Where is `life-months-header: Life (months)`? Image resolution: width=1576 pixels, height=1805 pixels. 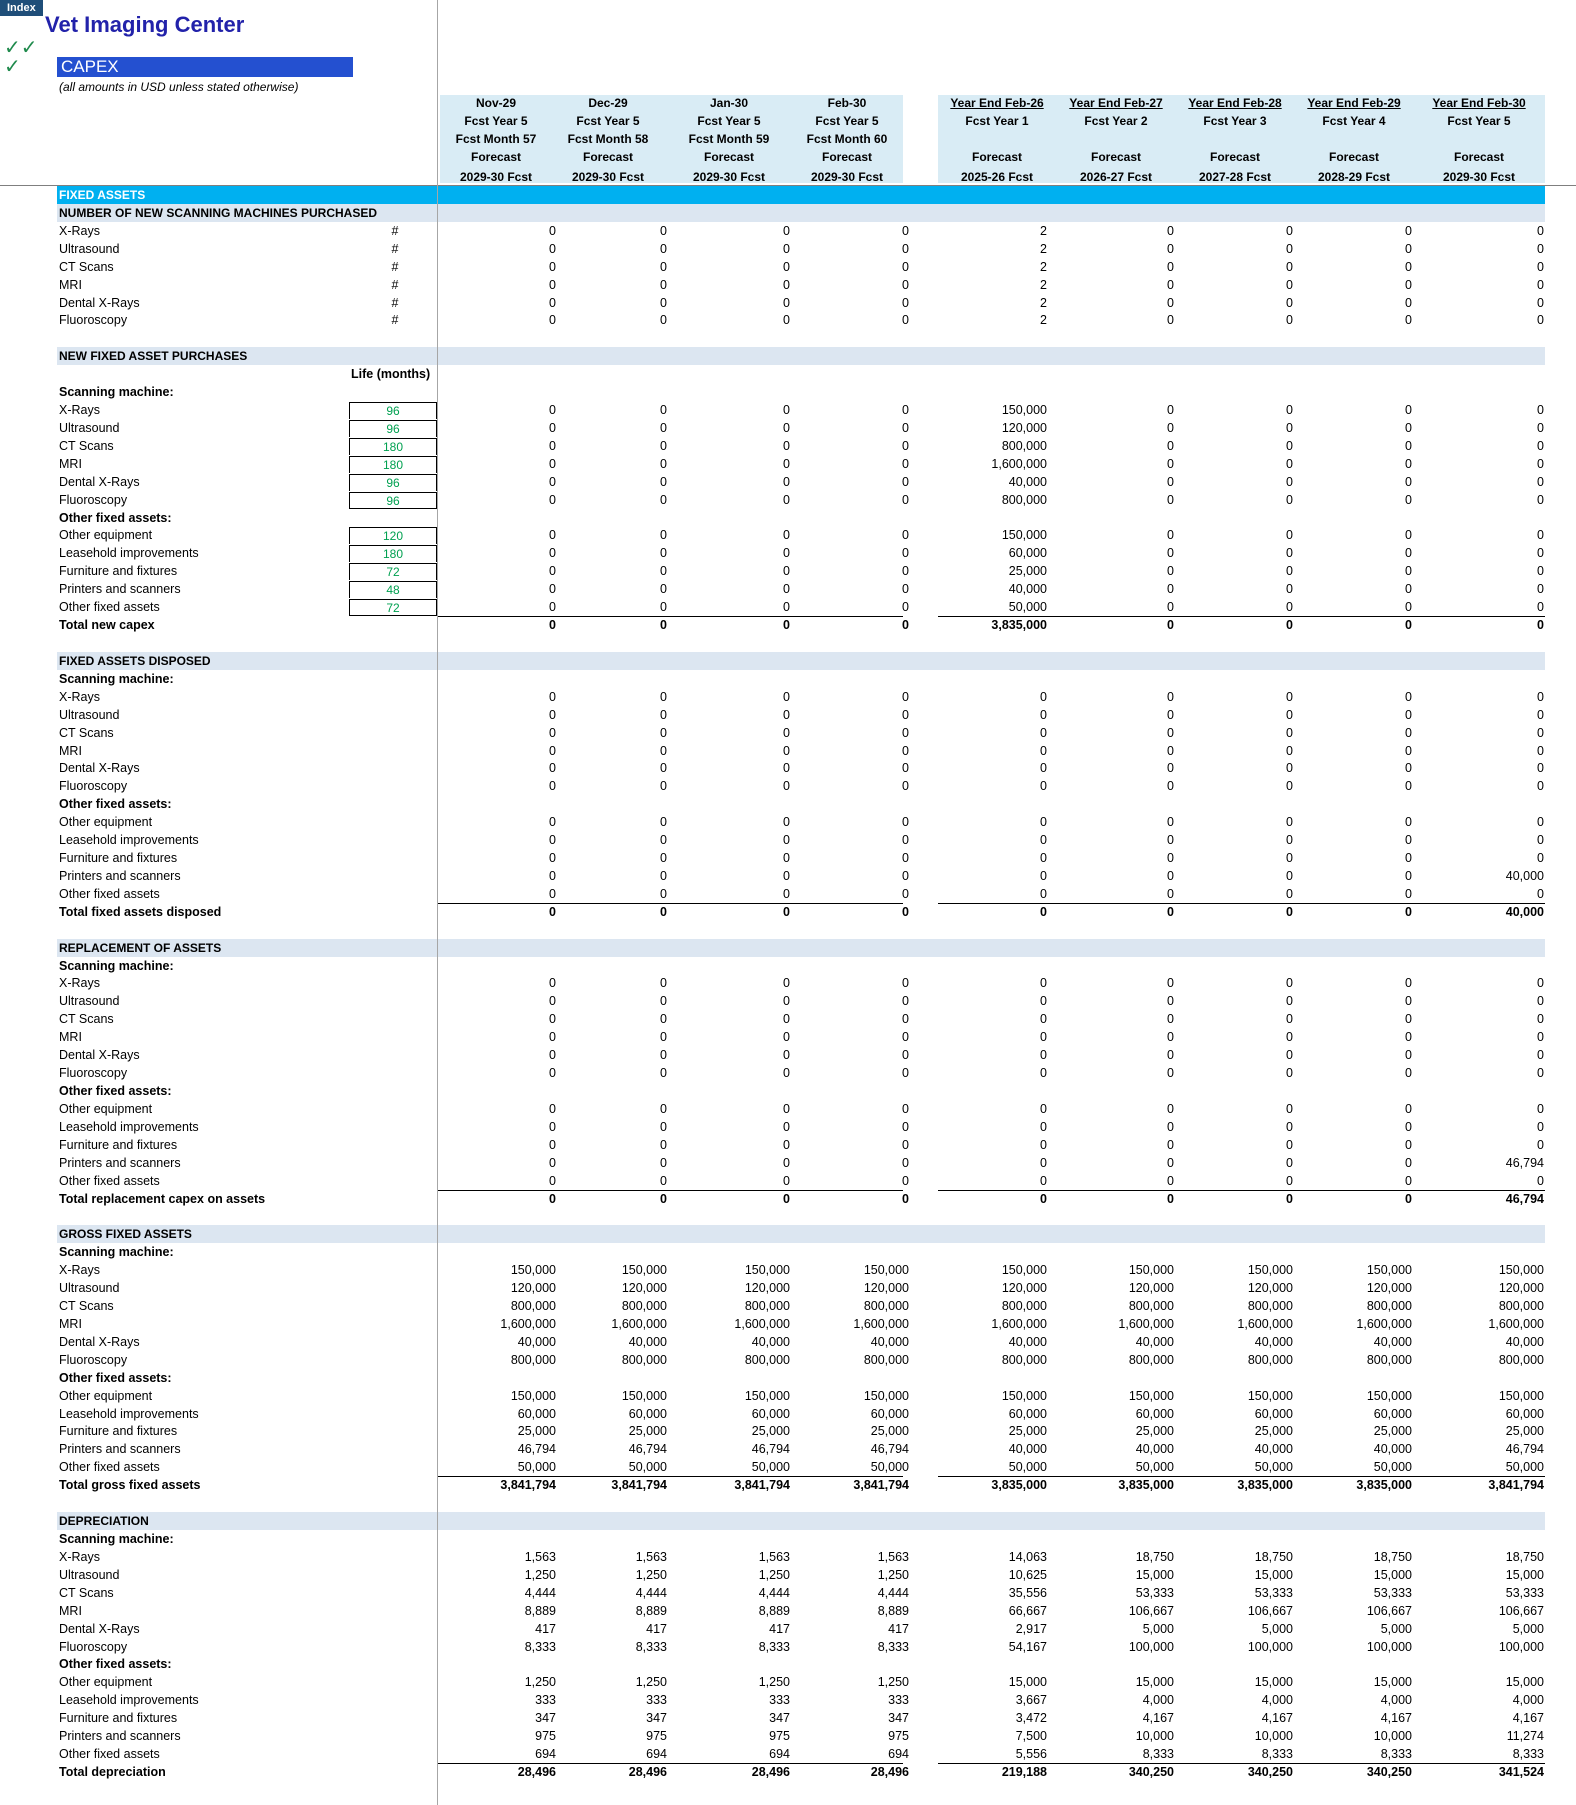 life-months-header: Life (months) is located at coordinates (391, 374).